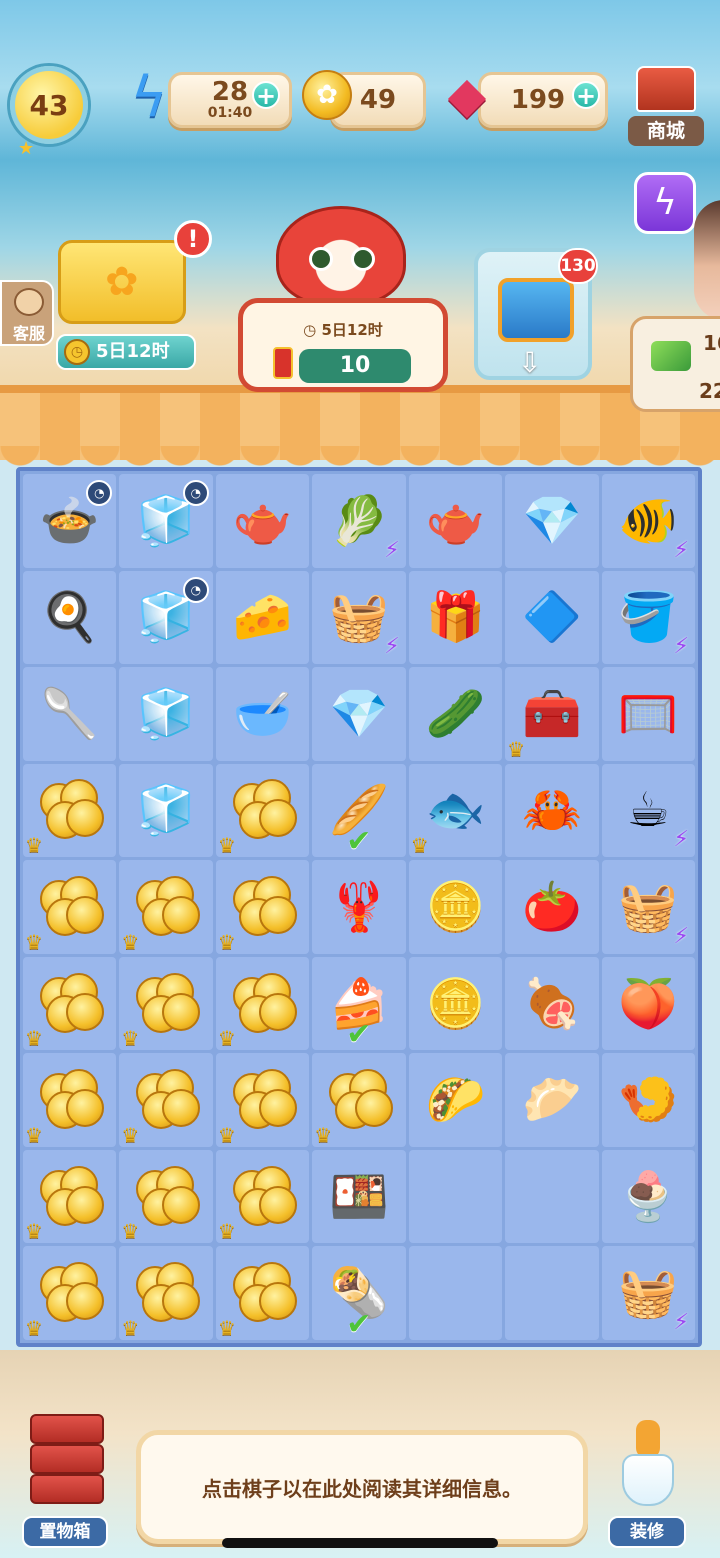  I want to click on board-cell: 🌮, so click(455, 1100).